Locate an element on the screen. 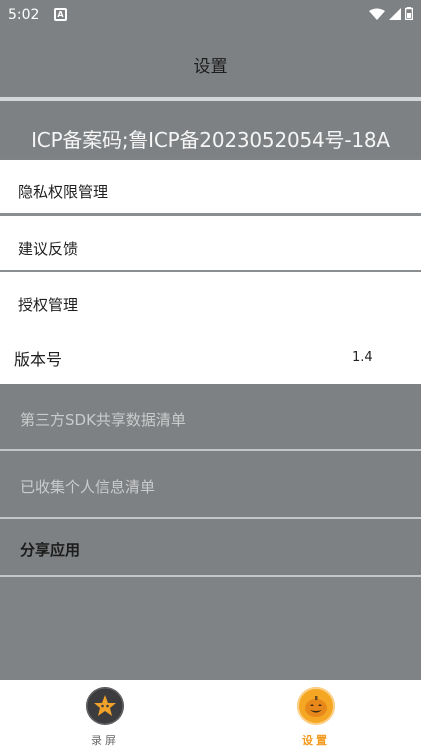 The width and height of the screenshot is (421, 750). status-time: 5:02 is located at coordinates (24, 15).